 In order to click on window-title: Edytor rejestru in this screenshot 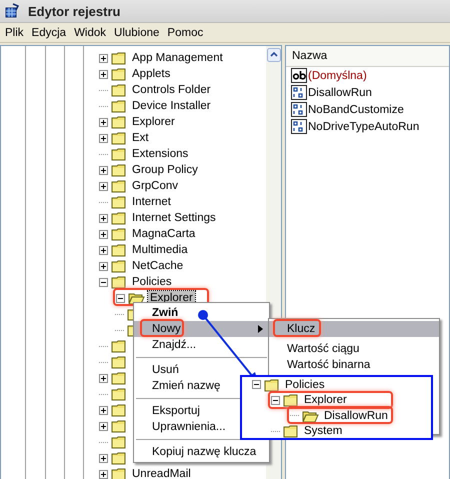, I will do `click(74, 11)`.